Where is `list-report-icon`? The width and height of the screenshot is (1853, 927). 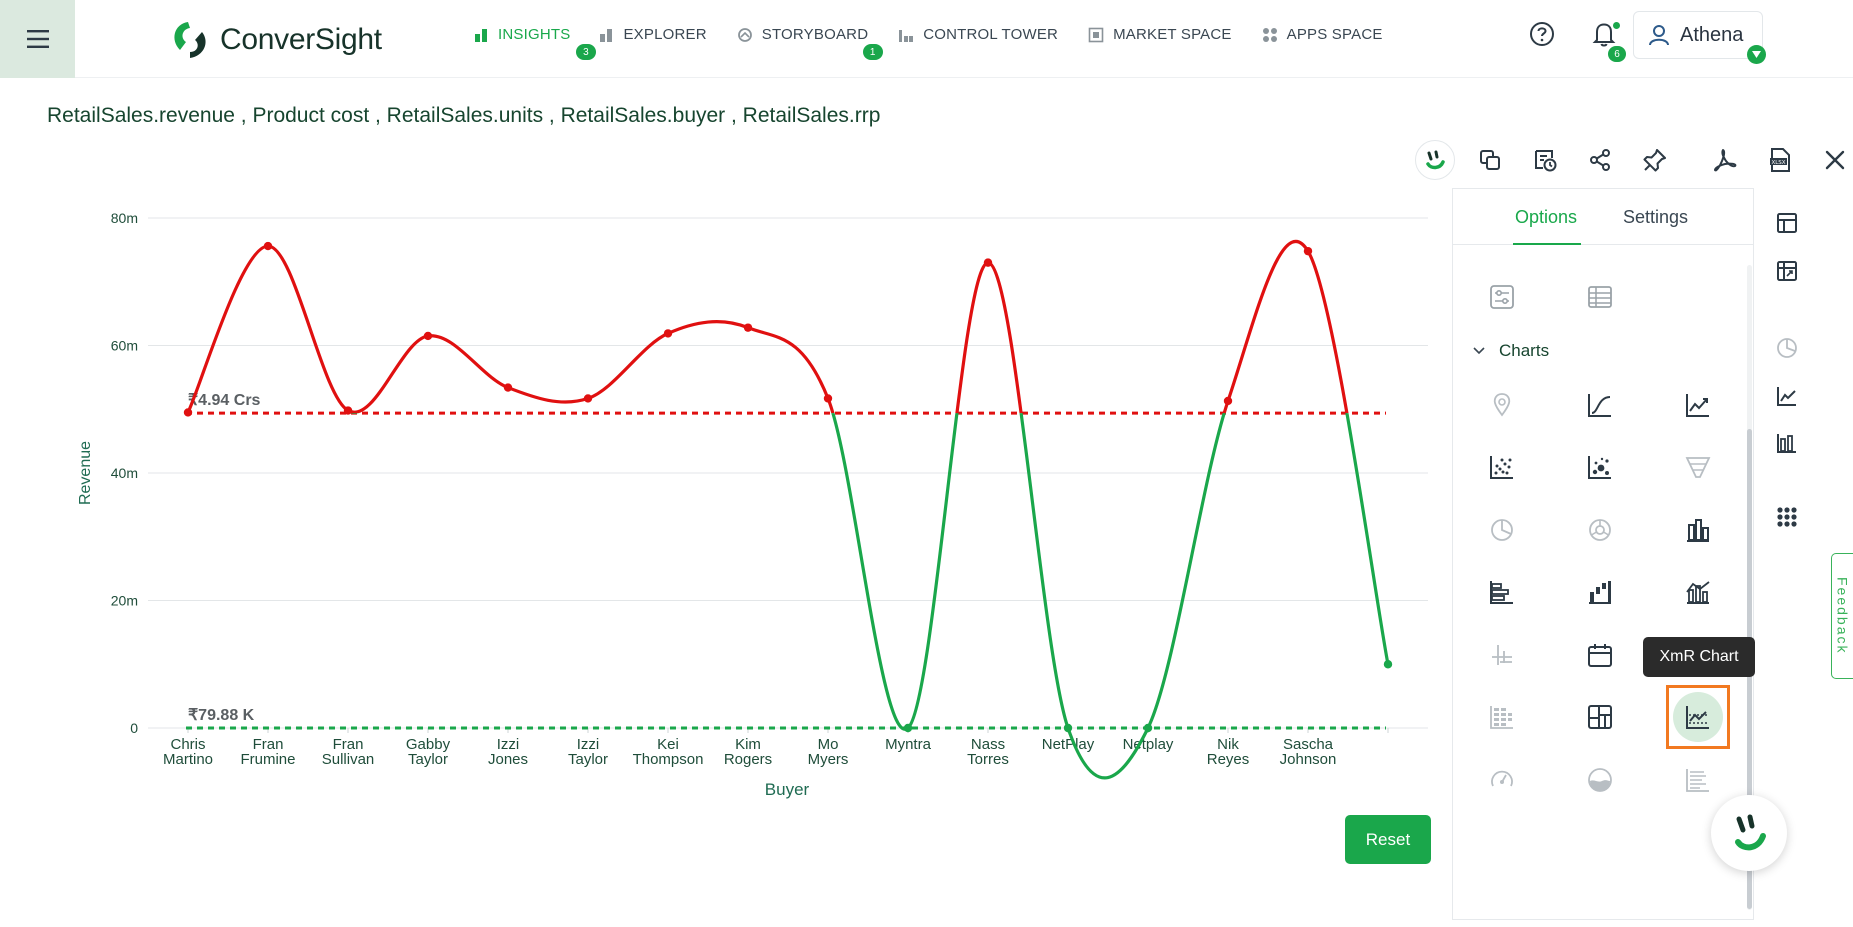
list-report-icon is located at coordinates (1697, 780).